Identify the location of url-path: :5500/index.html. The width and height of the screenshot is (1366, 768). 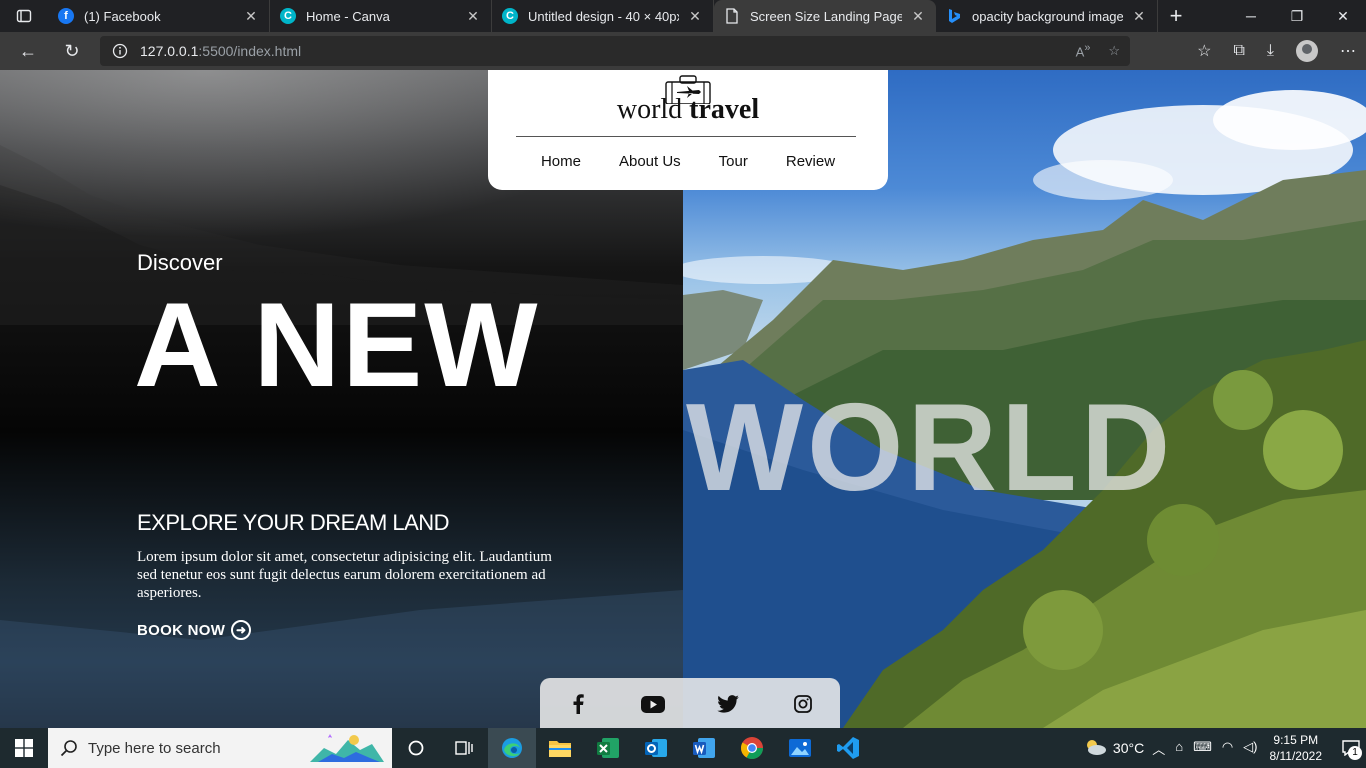
(250, 51).